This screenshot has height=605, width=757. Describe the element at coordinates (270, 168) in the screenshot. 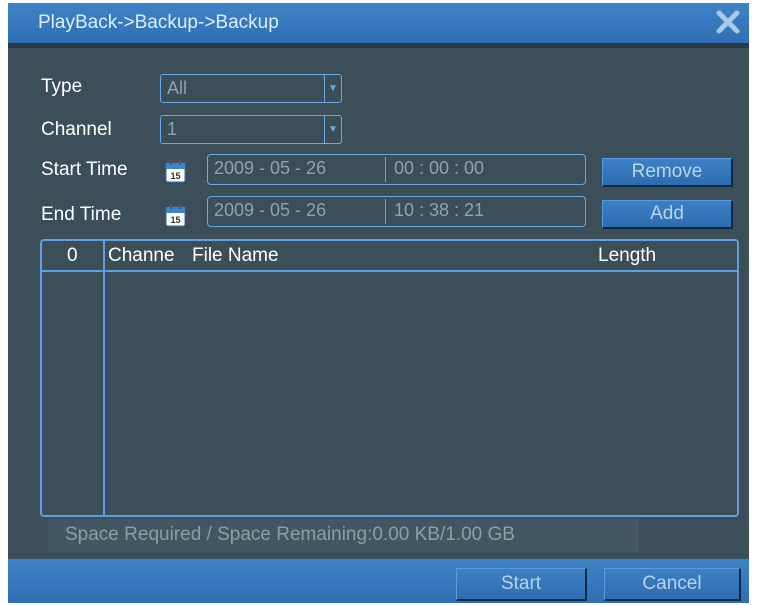

I see `start-date: 2009 - 05 - 26` at that location.